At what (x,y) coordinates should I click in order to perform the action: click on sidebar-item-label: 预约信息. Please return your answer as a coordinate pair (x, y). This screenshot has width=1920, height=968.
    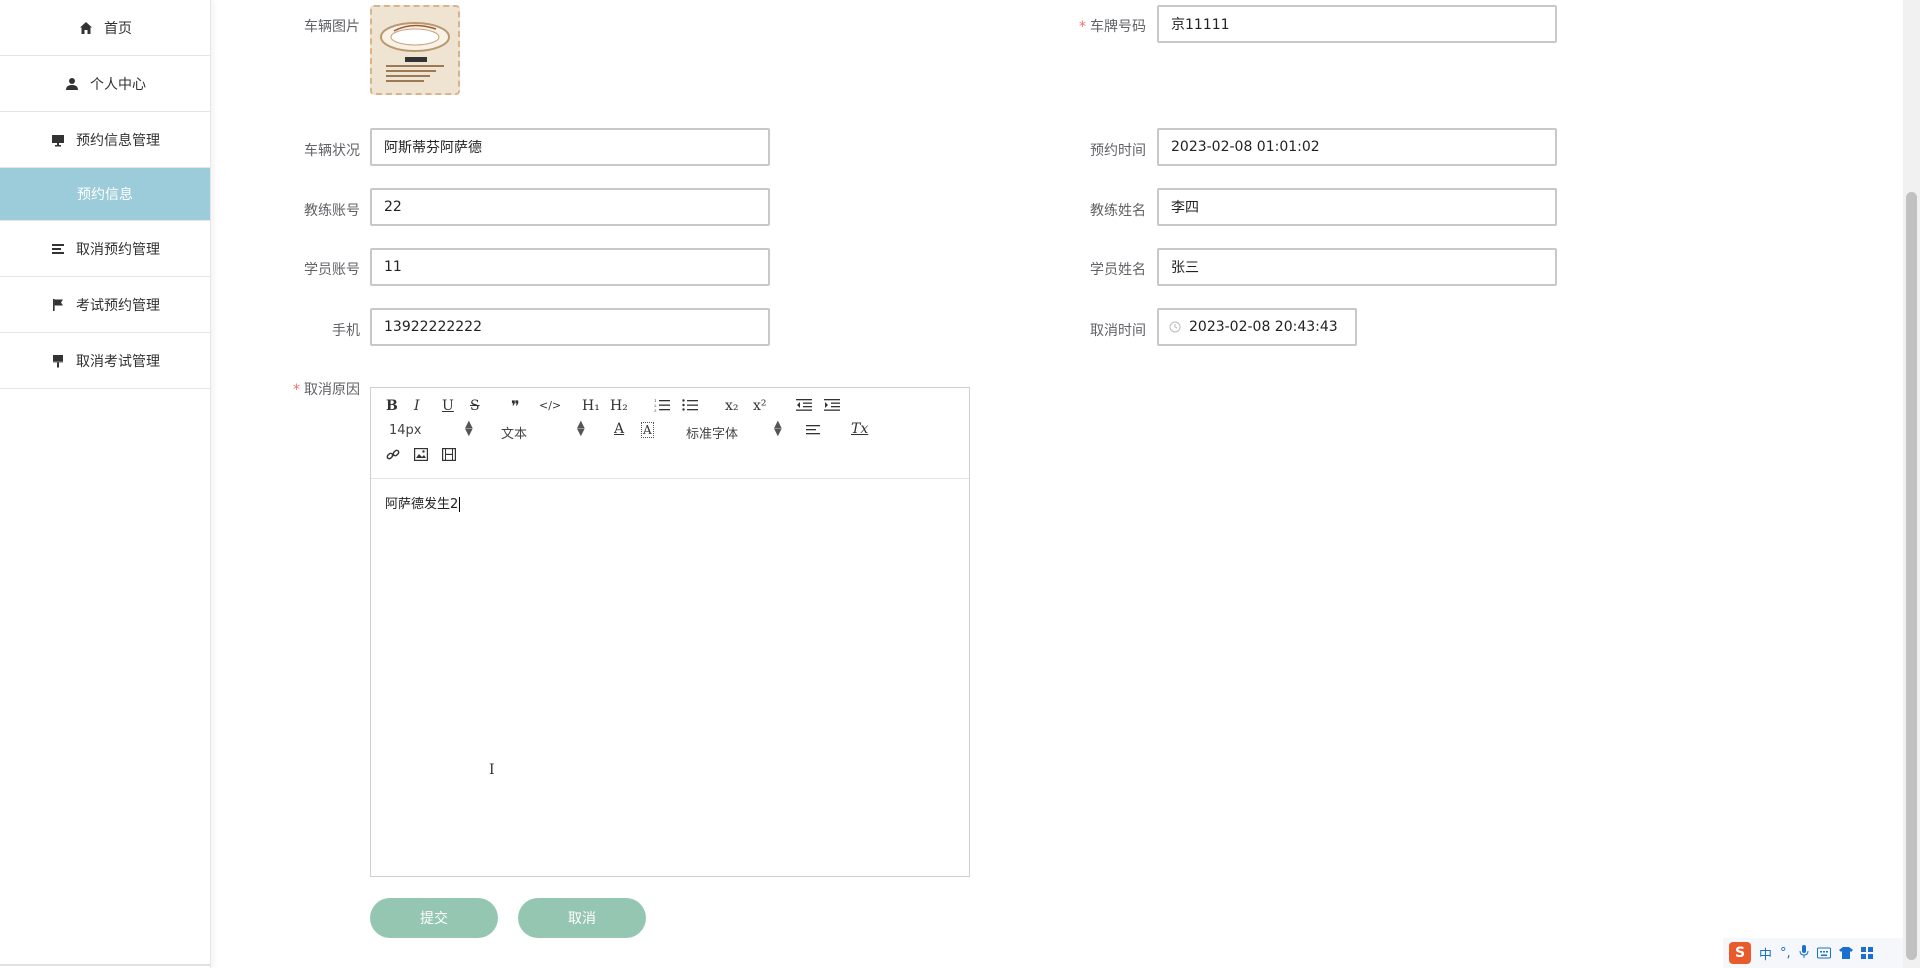
    Looking at the image, I should click on (105, 195).